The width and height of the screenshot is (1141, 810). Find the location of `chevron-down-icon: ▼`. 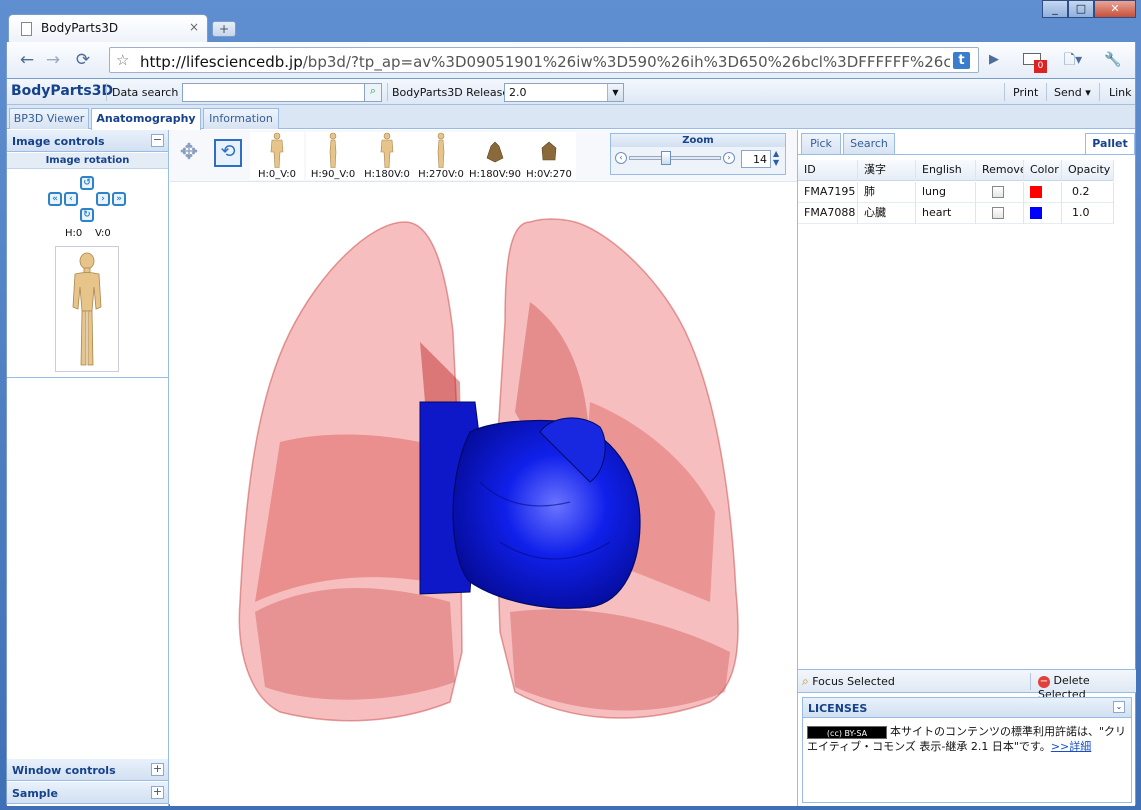

chevron-down-icon: ▼ is located at coordinates (615, 92).